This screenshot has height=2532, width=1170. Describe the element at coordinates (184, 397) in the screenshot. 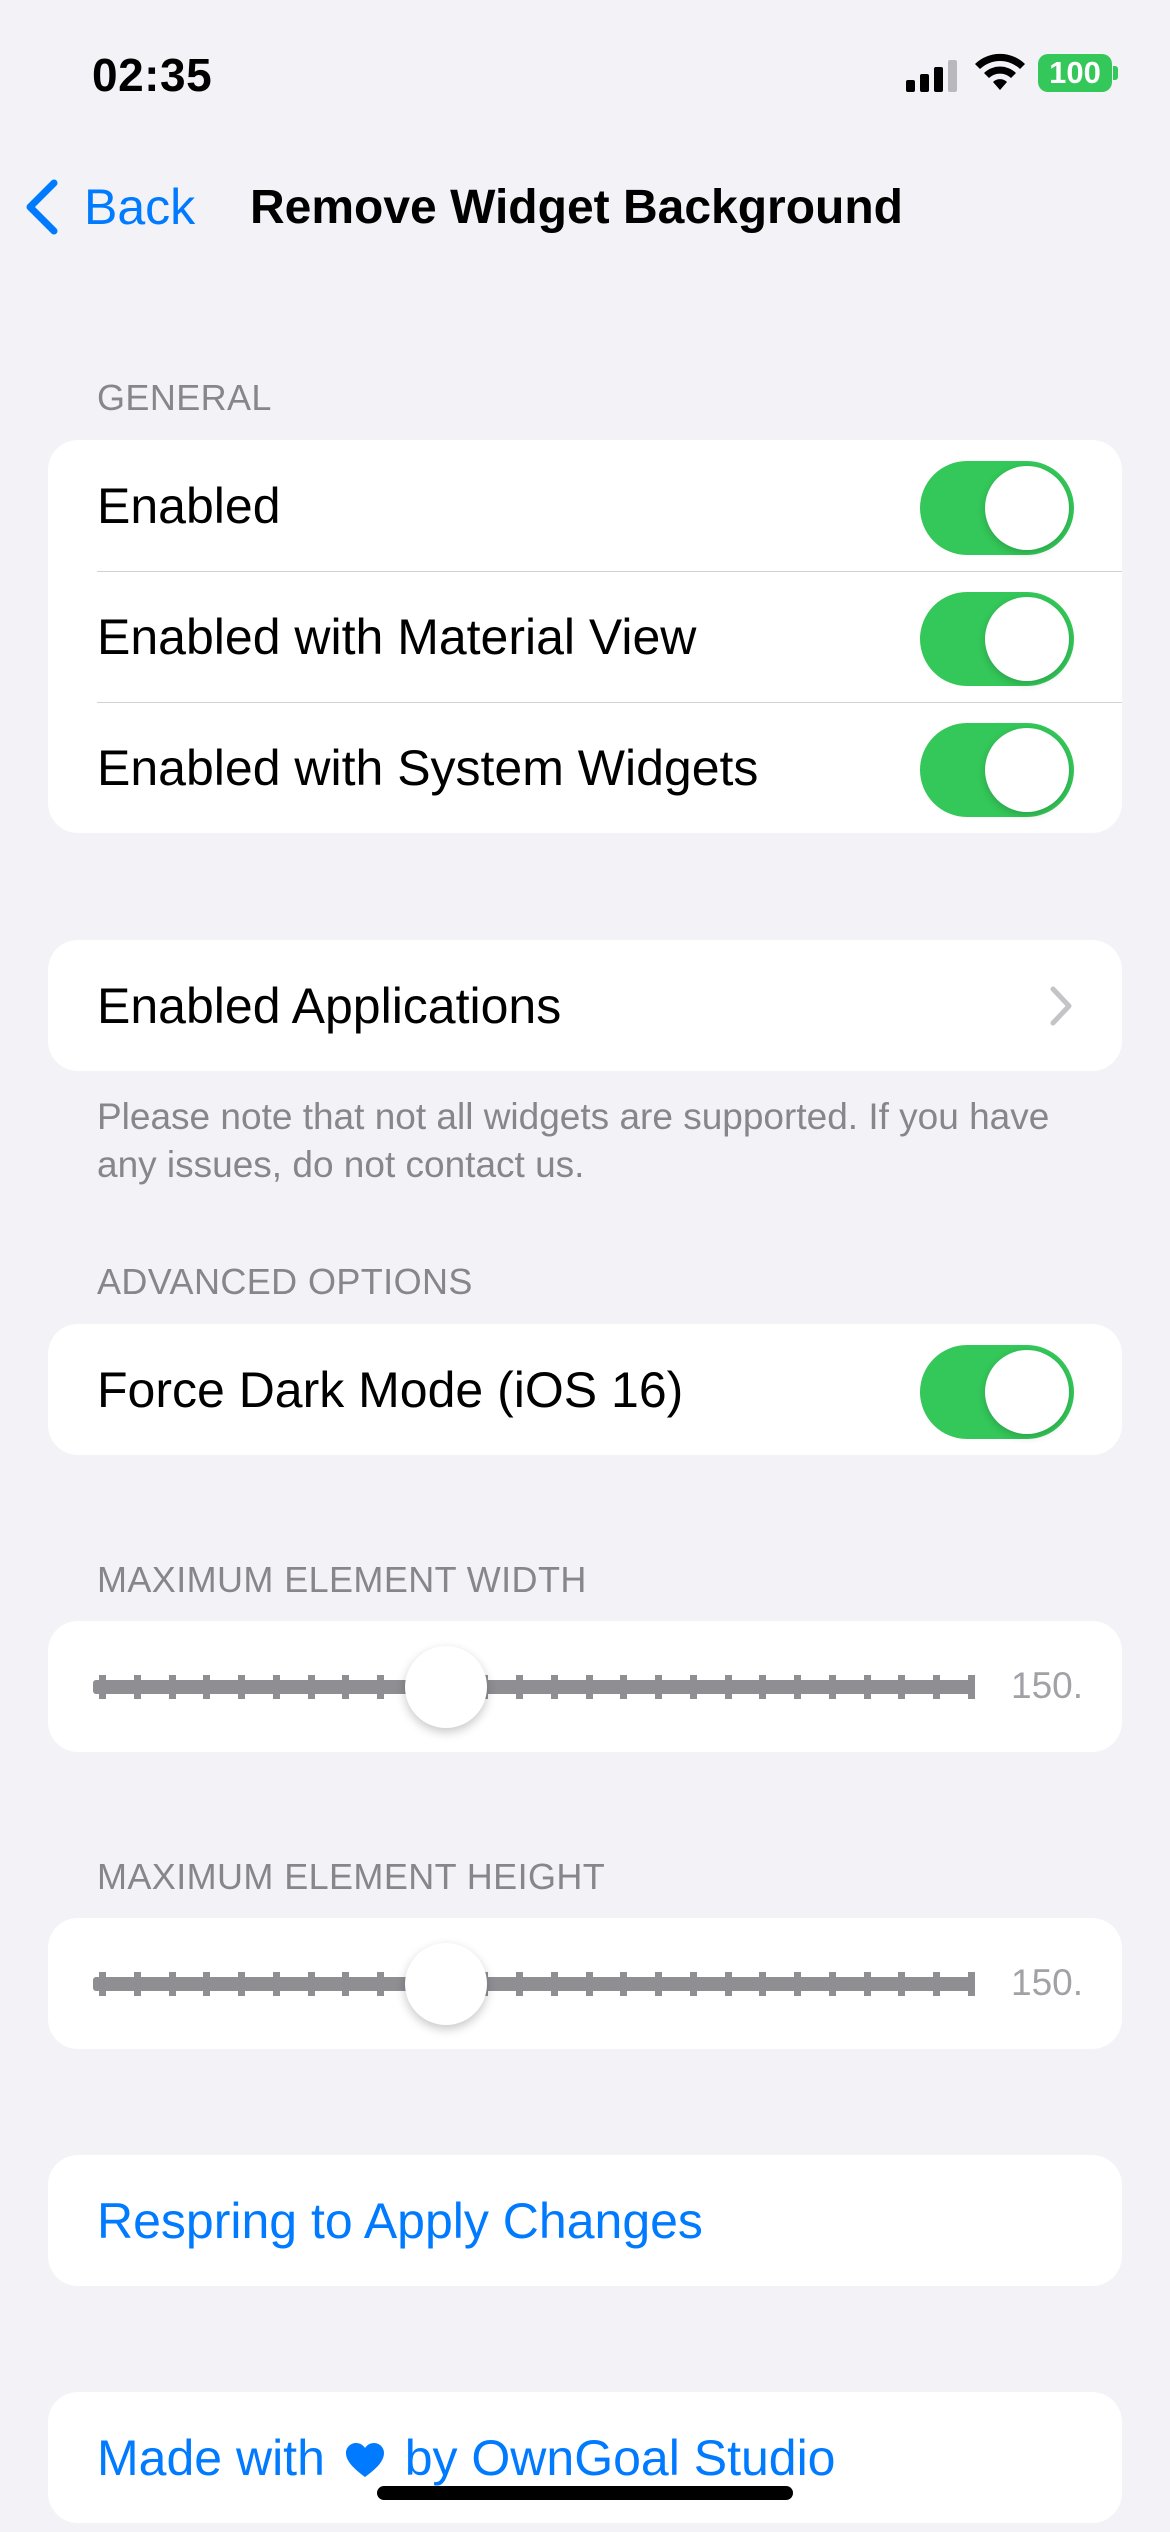

I see `general-section-header: GENERAL` at that location.